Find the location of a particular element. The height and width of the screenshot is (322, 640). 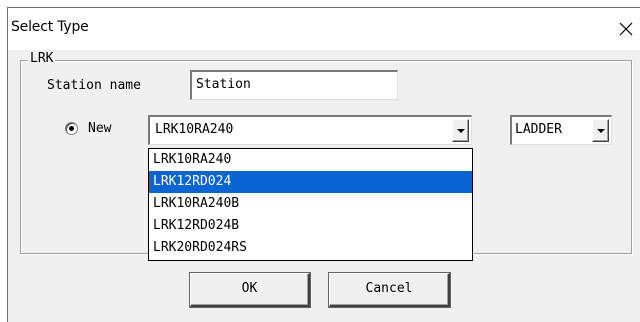

language-combobox: LADDER is located at coordinates (561, 130).